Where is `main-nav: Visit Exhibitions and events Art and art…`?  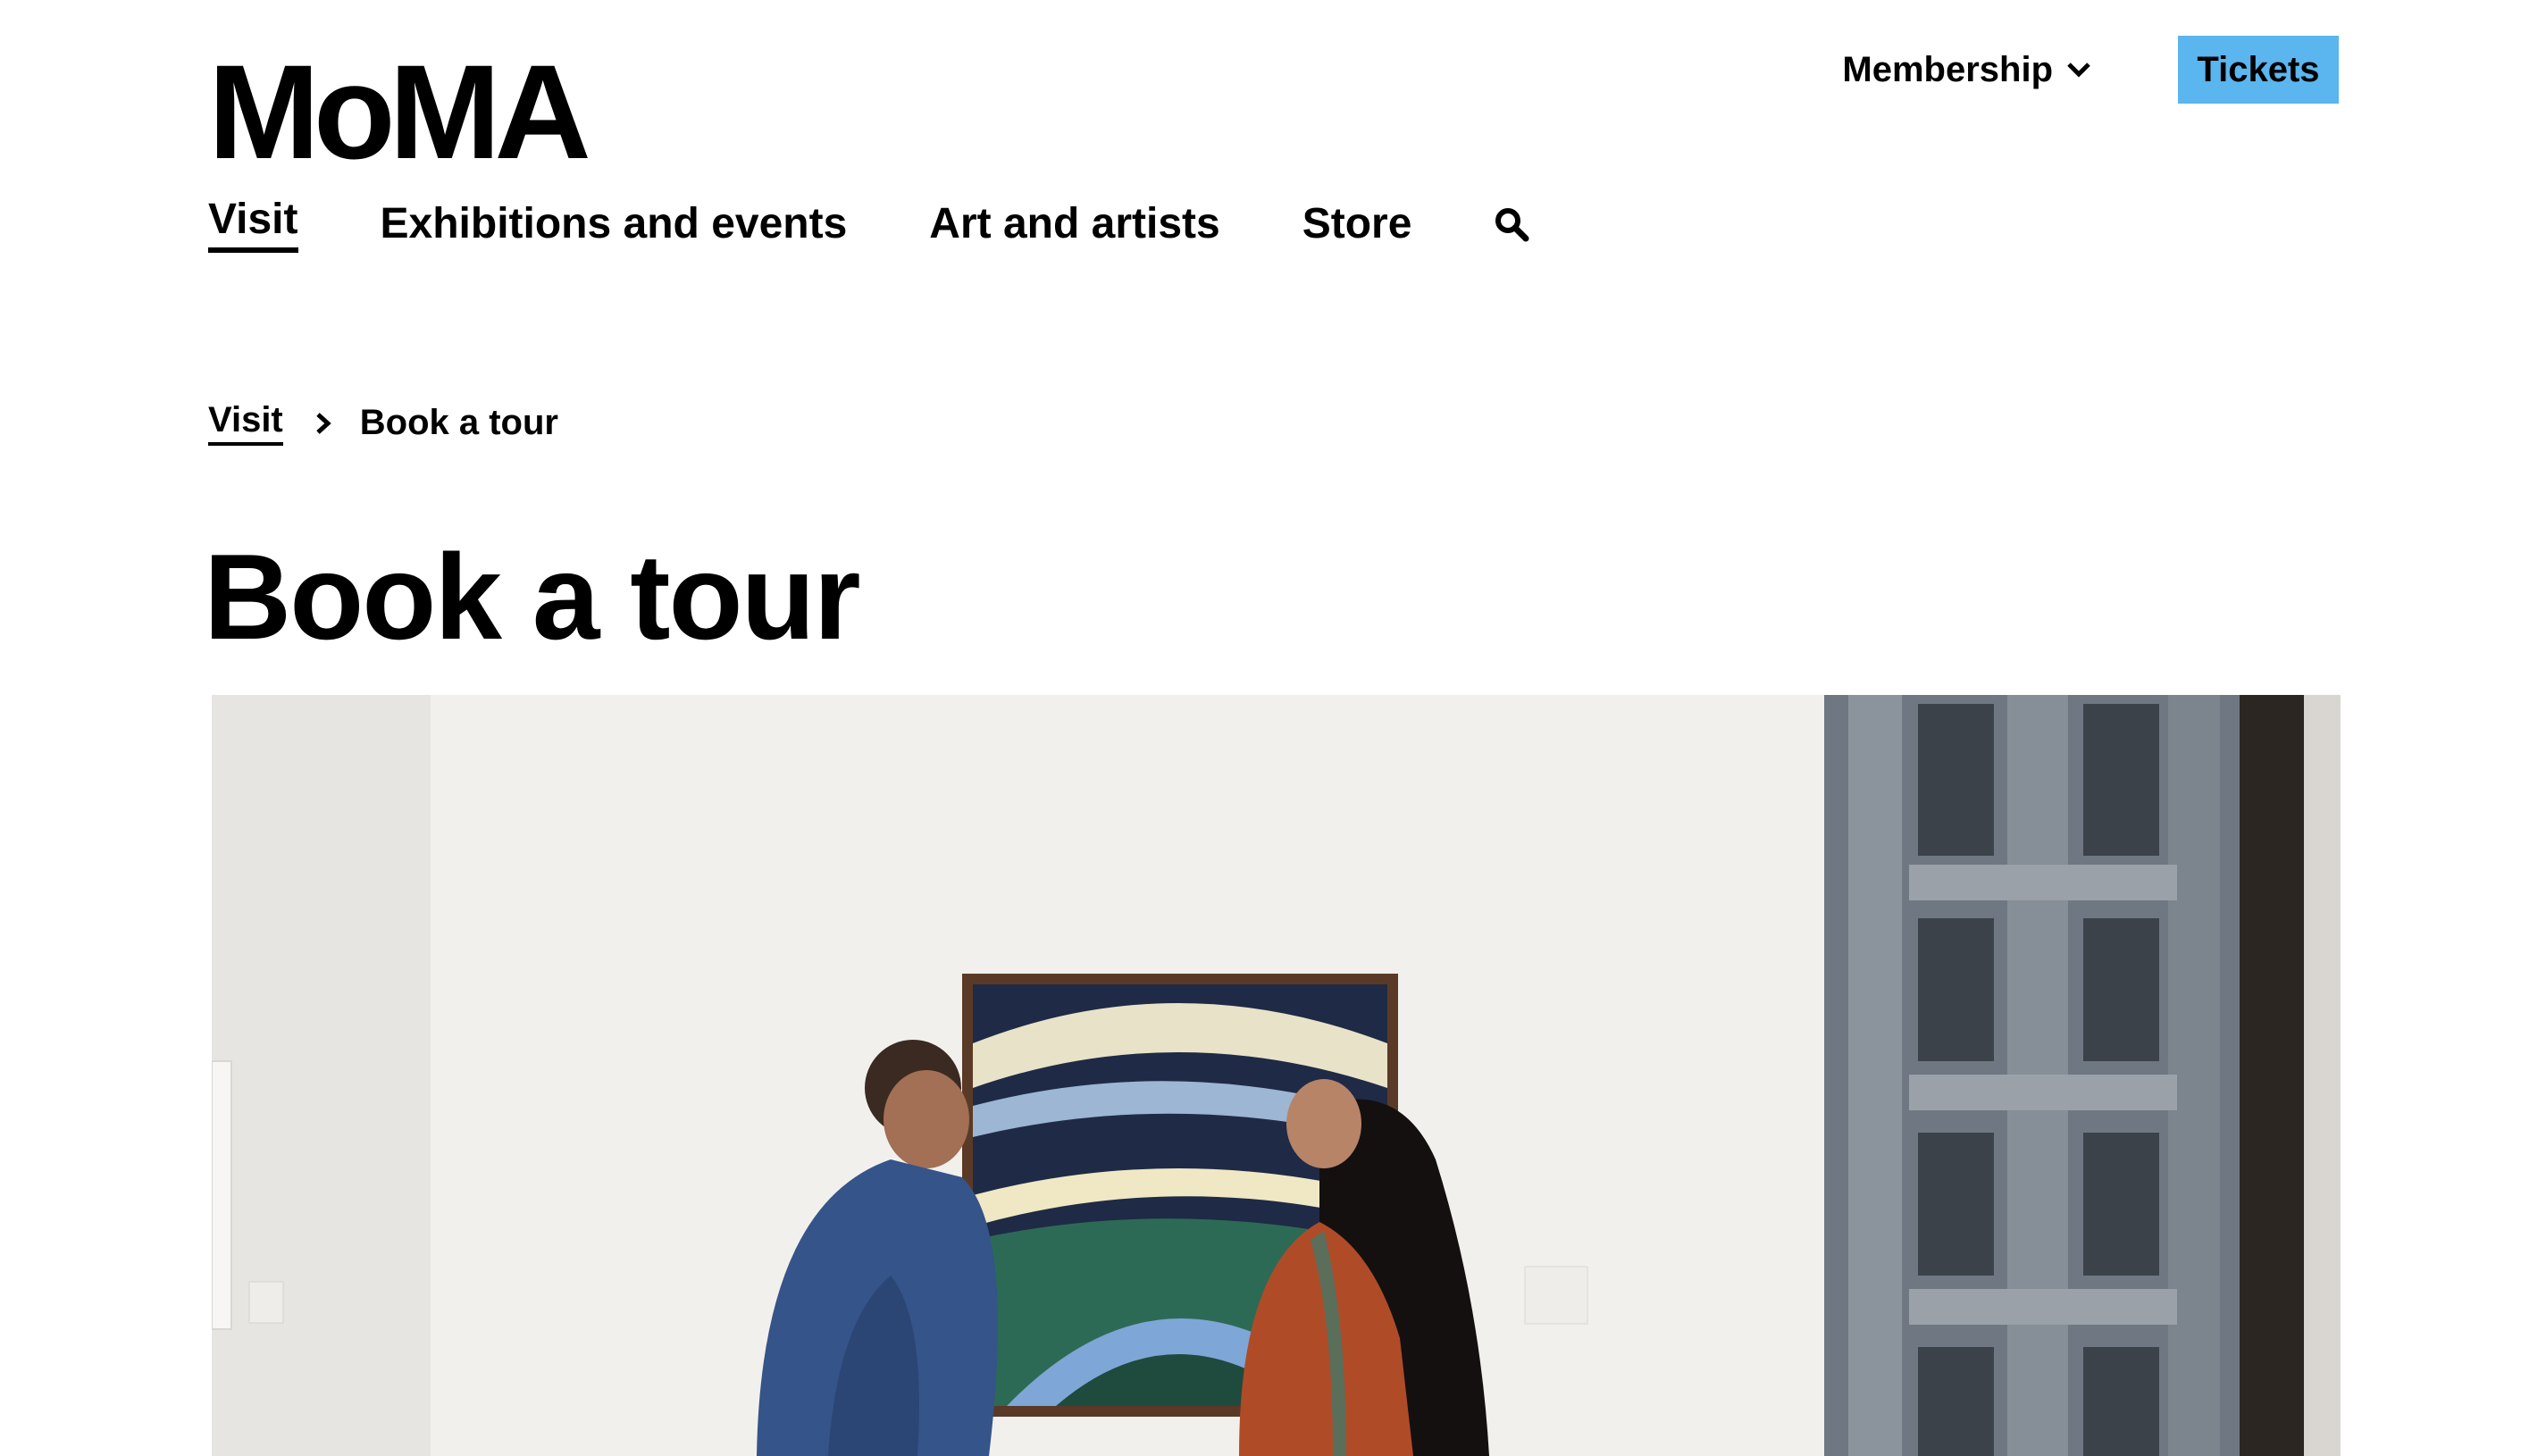 main-nav: Visit Exhibitions and events Art and art… is located at coordinates (868, 224).